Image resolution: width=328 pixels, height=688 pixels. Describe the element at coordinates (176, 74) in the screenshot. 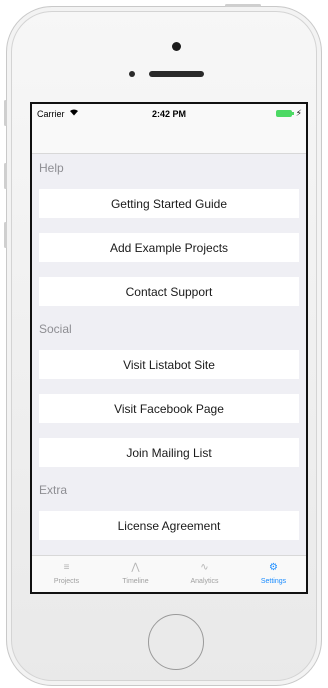

I see `earpiece-speaker` at that location.